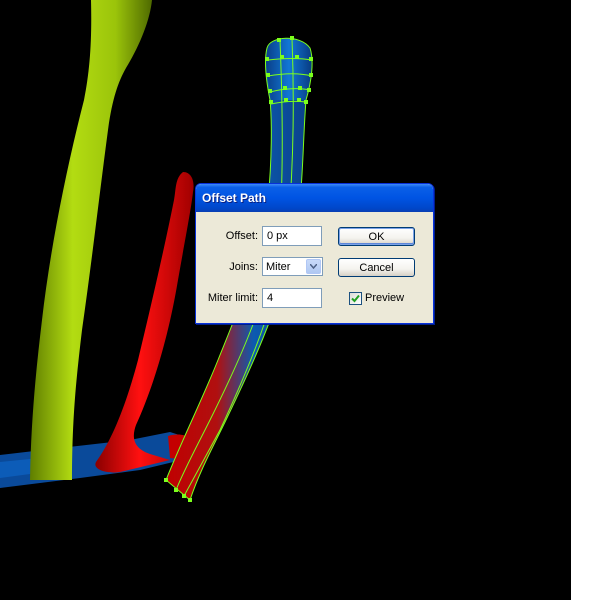  I want to click on cancel-button: Cancel, so click(376, 267).